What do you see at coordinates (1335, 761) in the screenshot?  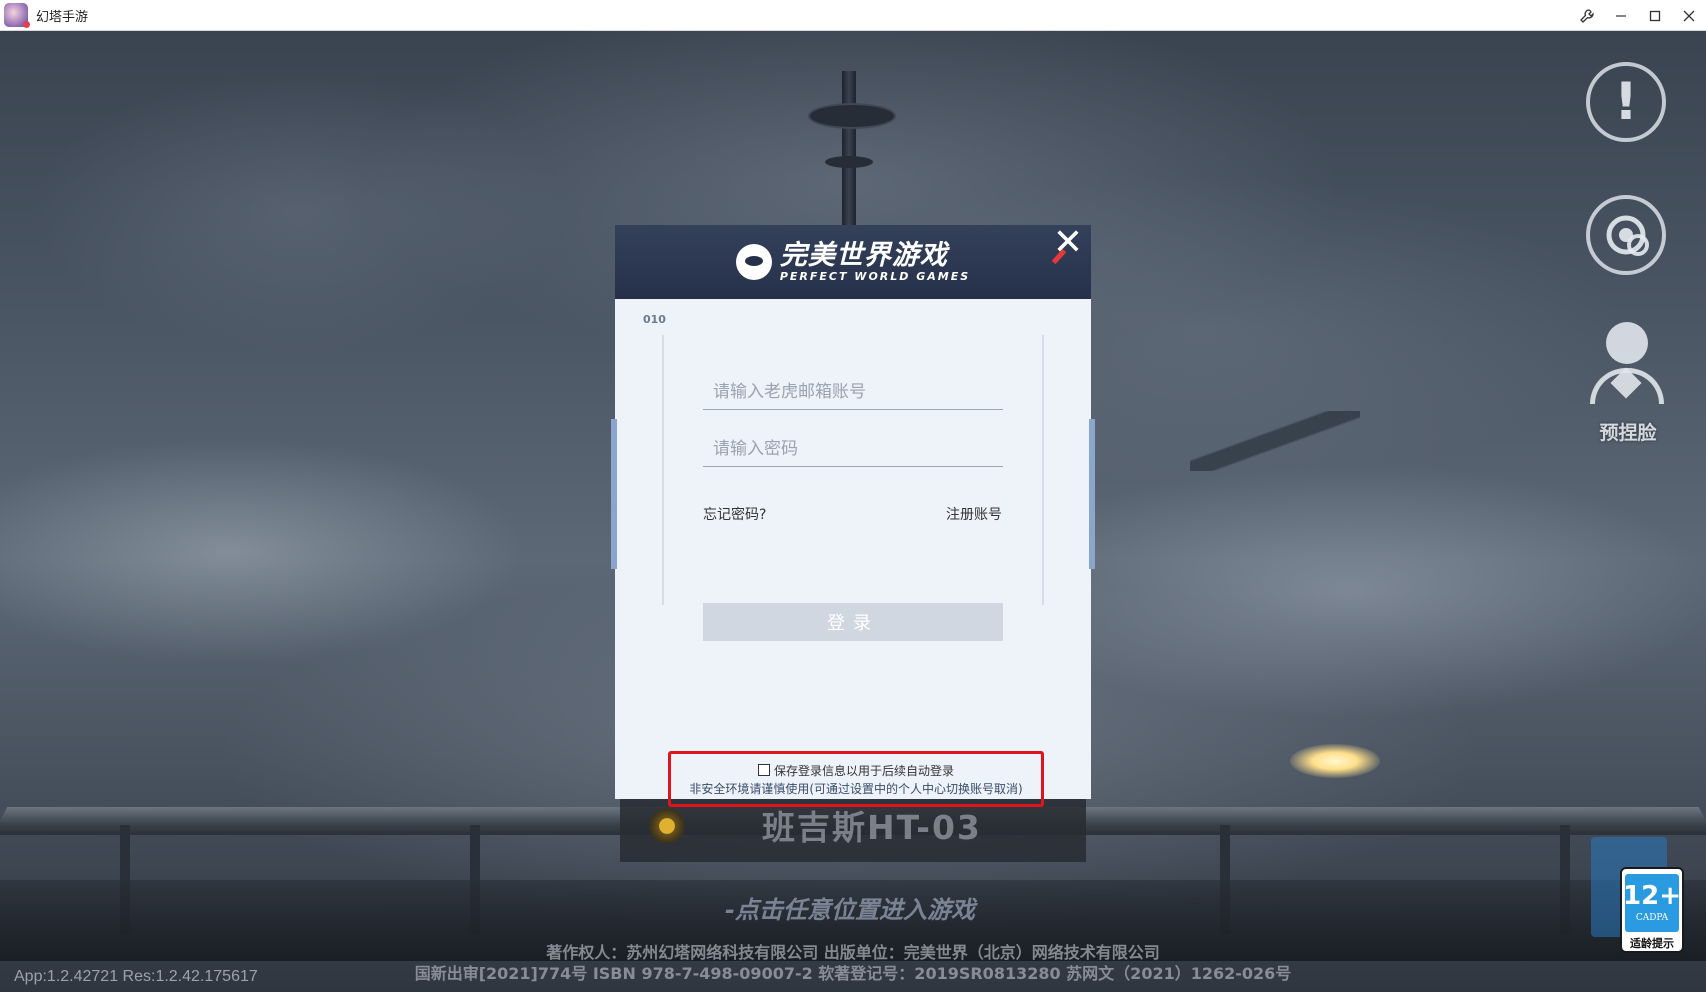 I see `light-glow` at bounding box center [1335, 761].